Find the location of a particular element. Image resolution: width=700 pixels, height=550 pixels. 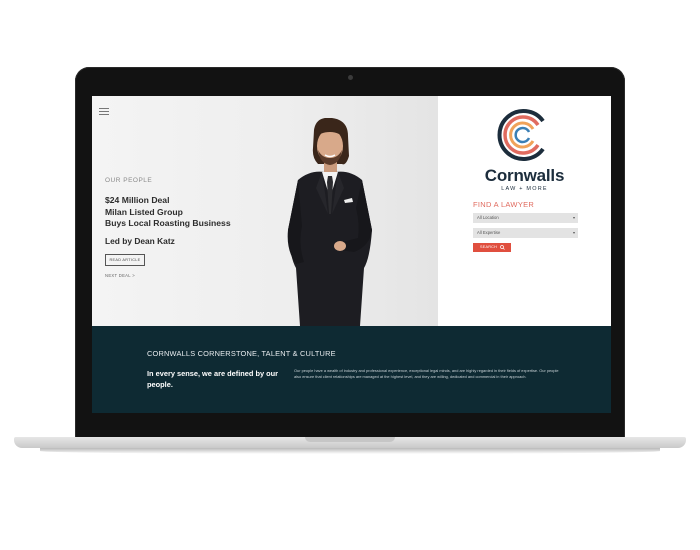

expertise-select: All Expertise ▾ is located at coordinates (525, 233).